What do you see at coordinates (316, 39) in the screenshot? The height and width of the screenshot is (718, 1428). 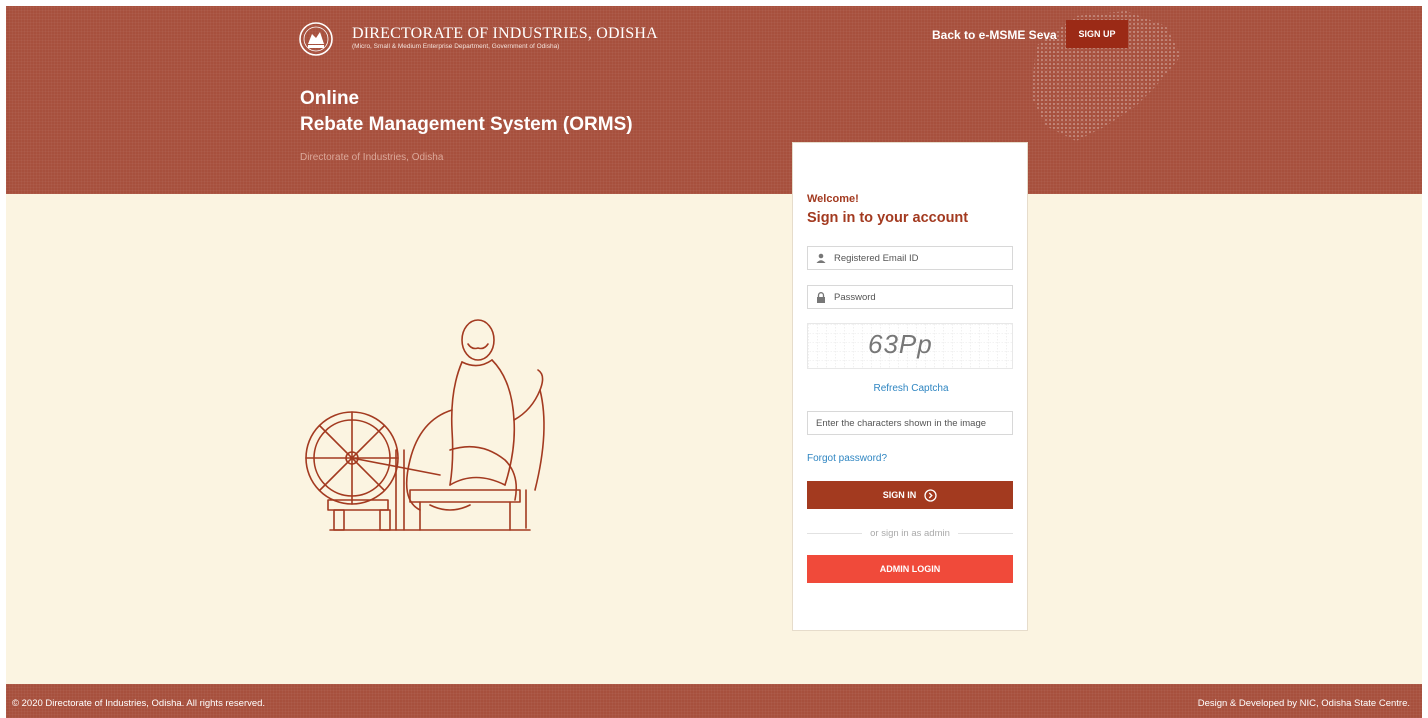 I see `odisha-emblem-icon` at bounding box center [316, 39].